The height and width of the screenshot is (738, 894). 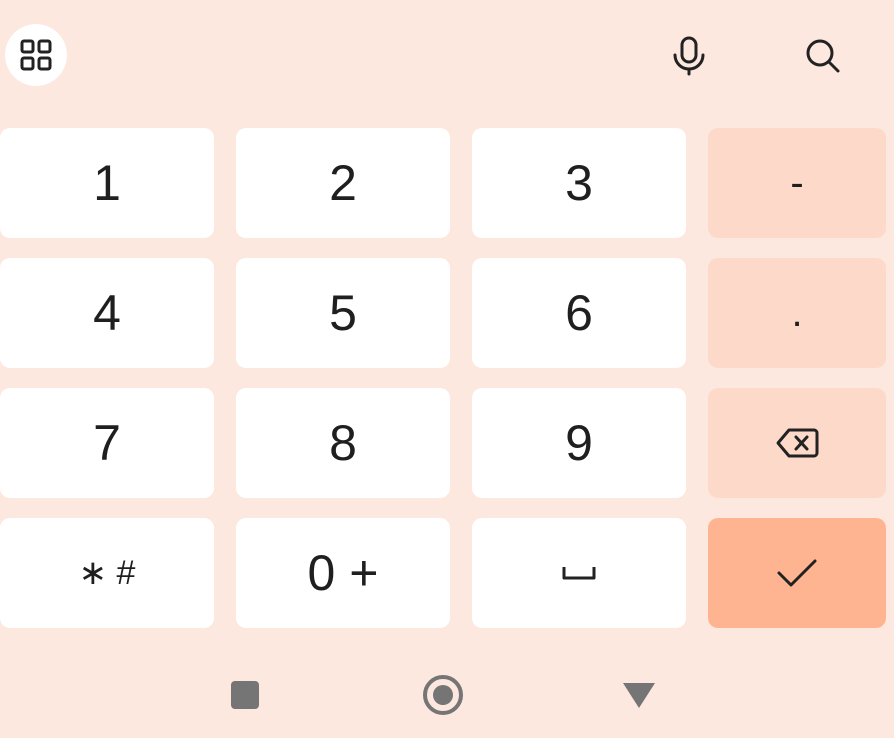 I want to click on triangle-down-icon, so click(x=639, y=695).